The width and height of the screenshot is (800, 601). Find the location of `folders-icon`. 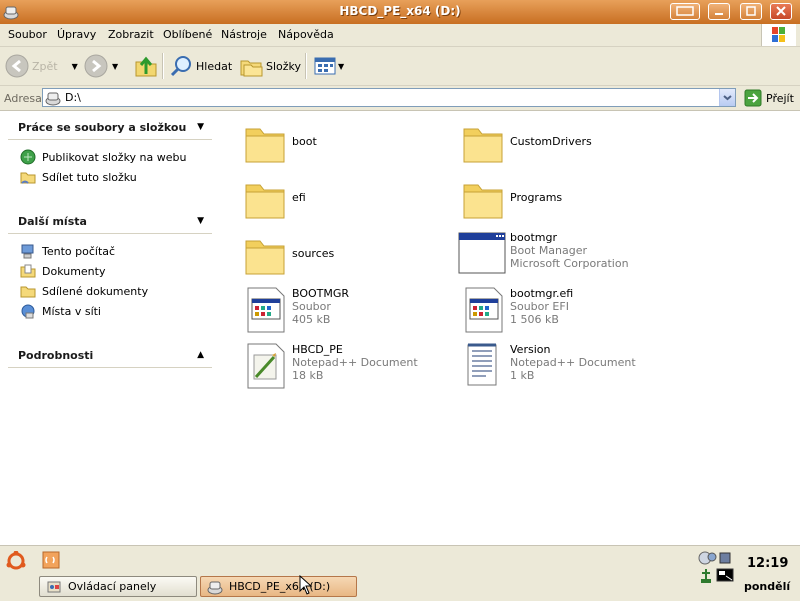

folders-icon is located at coordinates (251, 68).